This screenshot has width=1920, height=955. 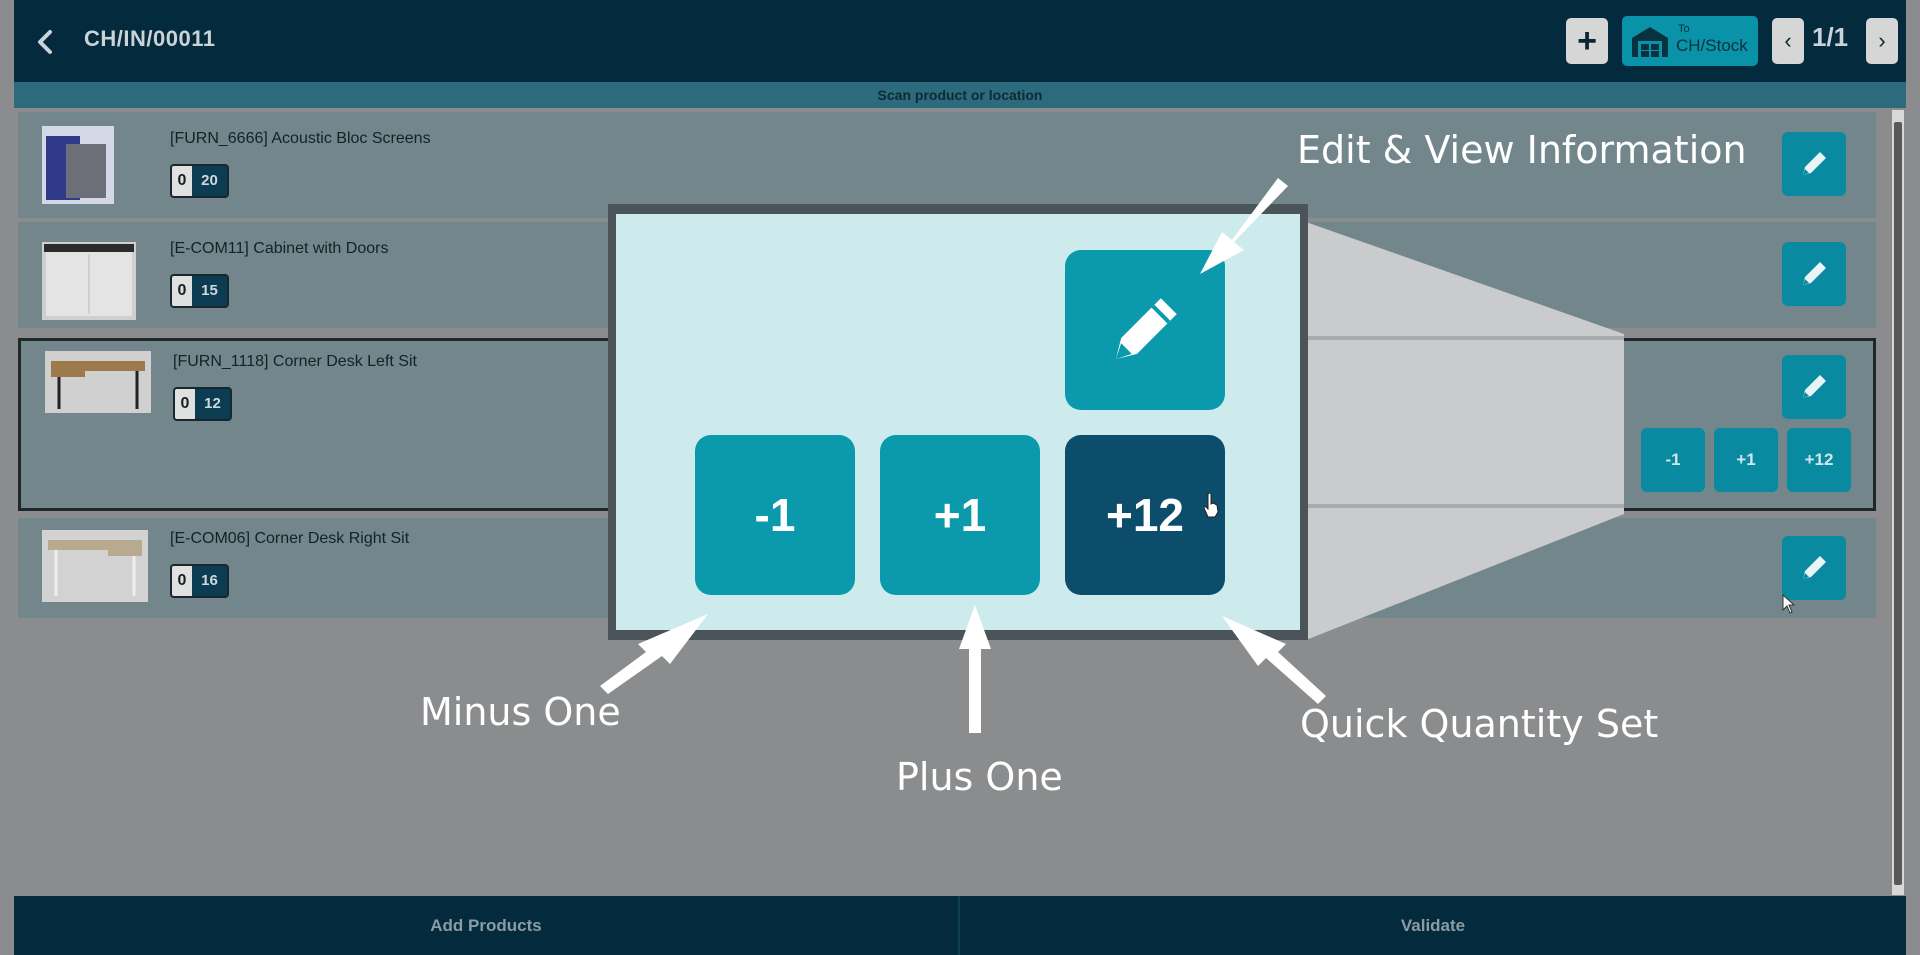 What do you see at coordinates (520, 712) in the screenshot?
I see `callout-minus: Minus One` at bounding box center [520, 712].